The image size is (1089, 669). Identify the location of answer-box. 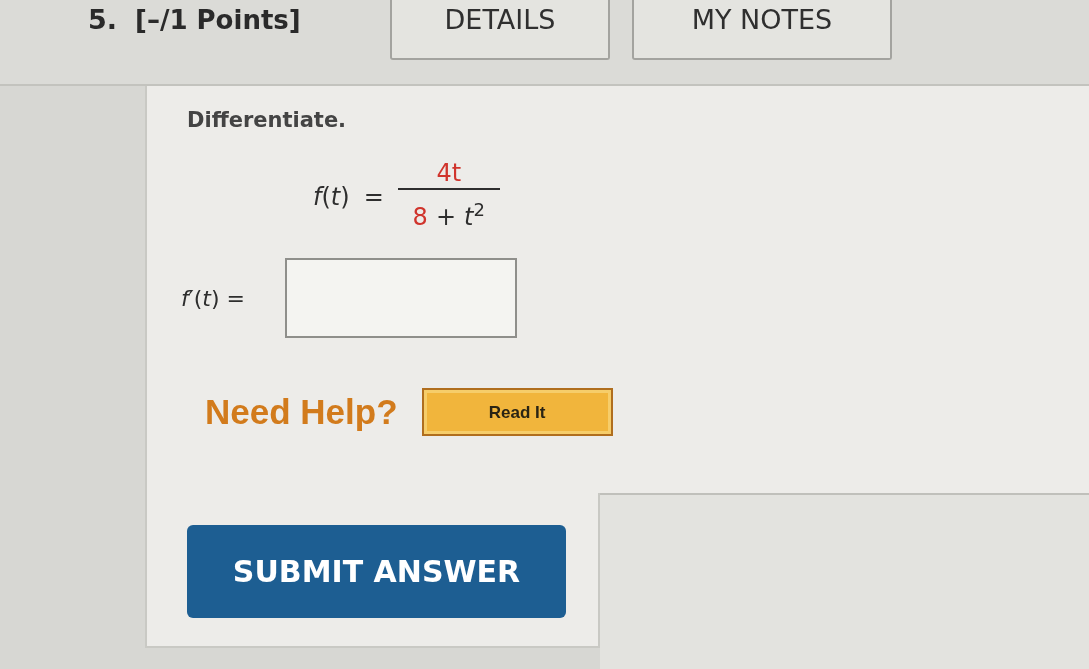
(401, 298).